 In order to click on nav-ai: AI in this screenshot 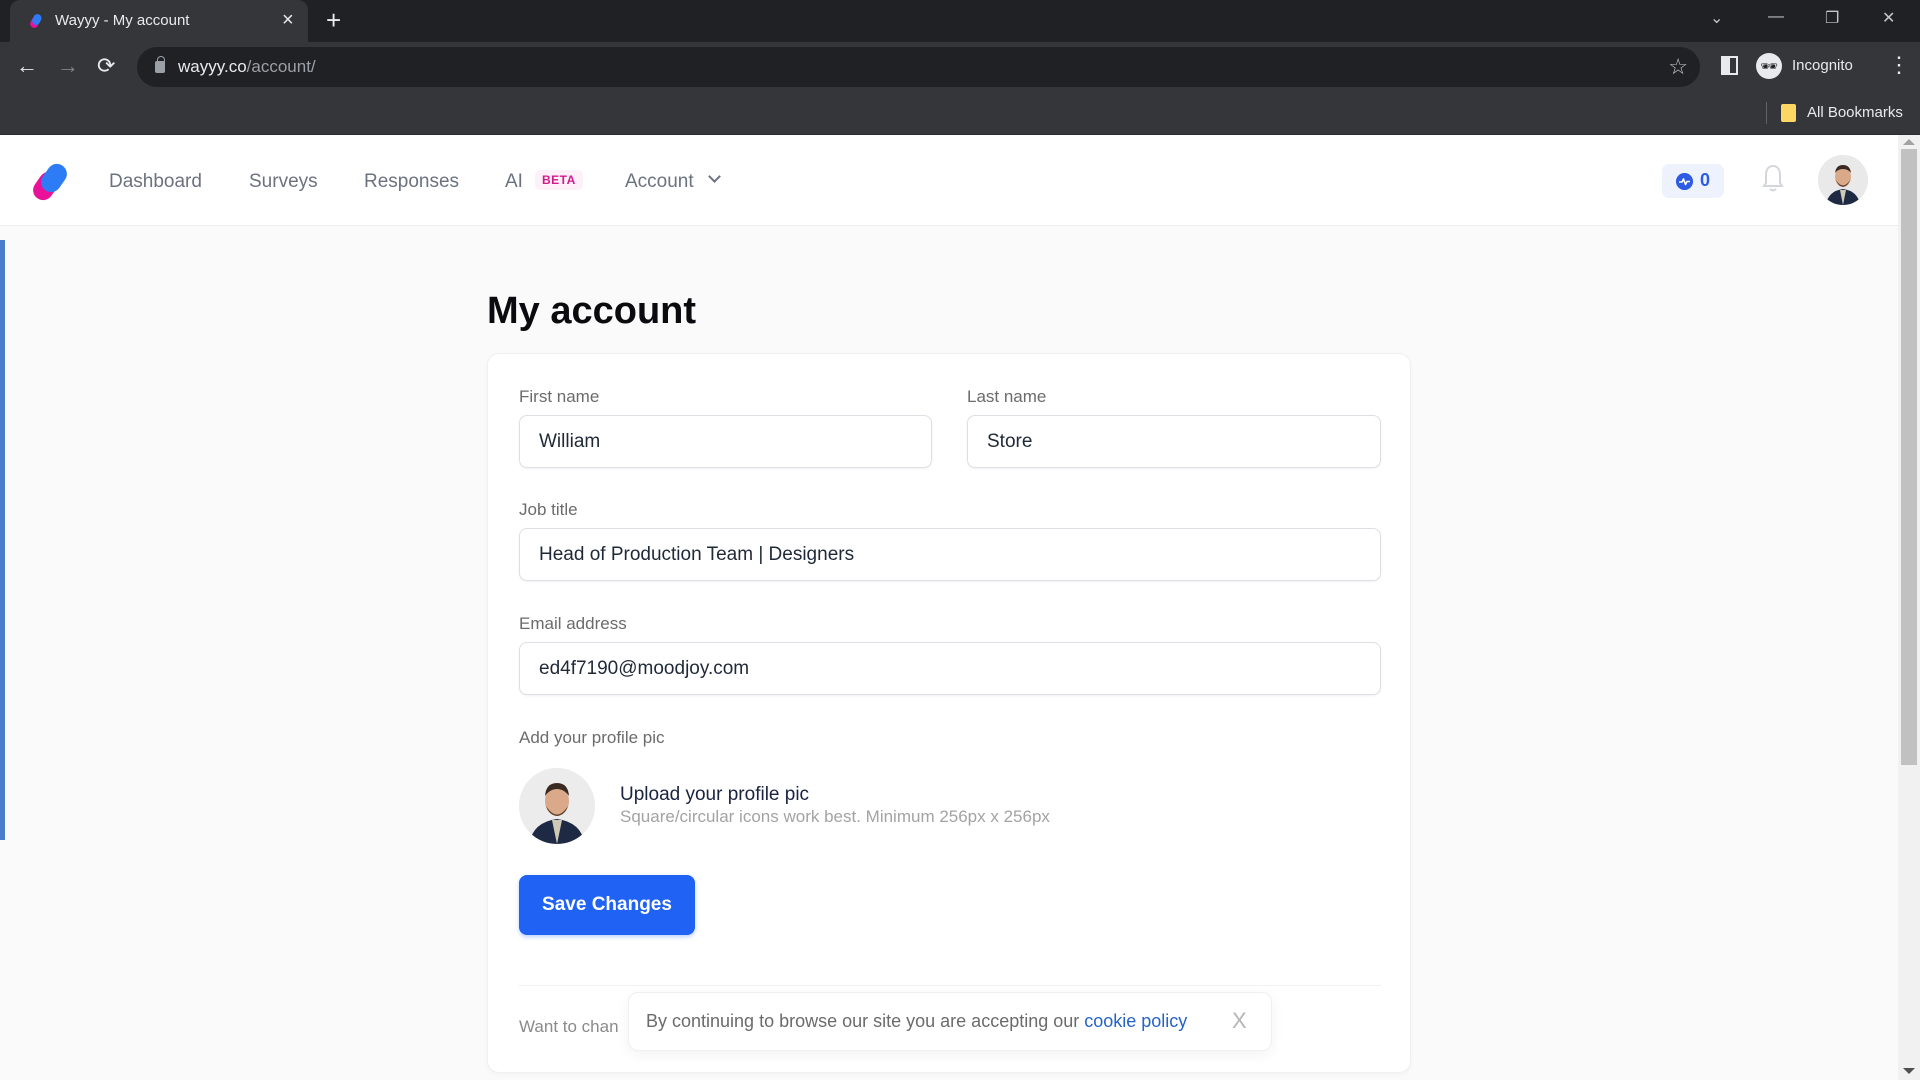, I will do `click(514, 182)`.